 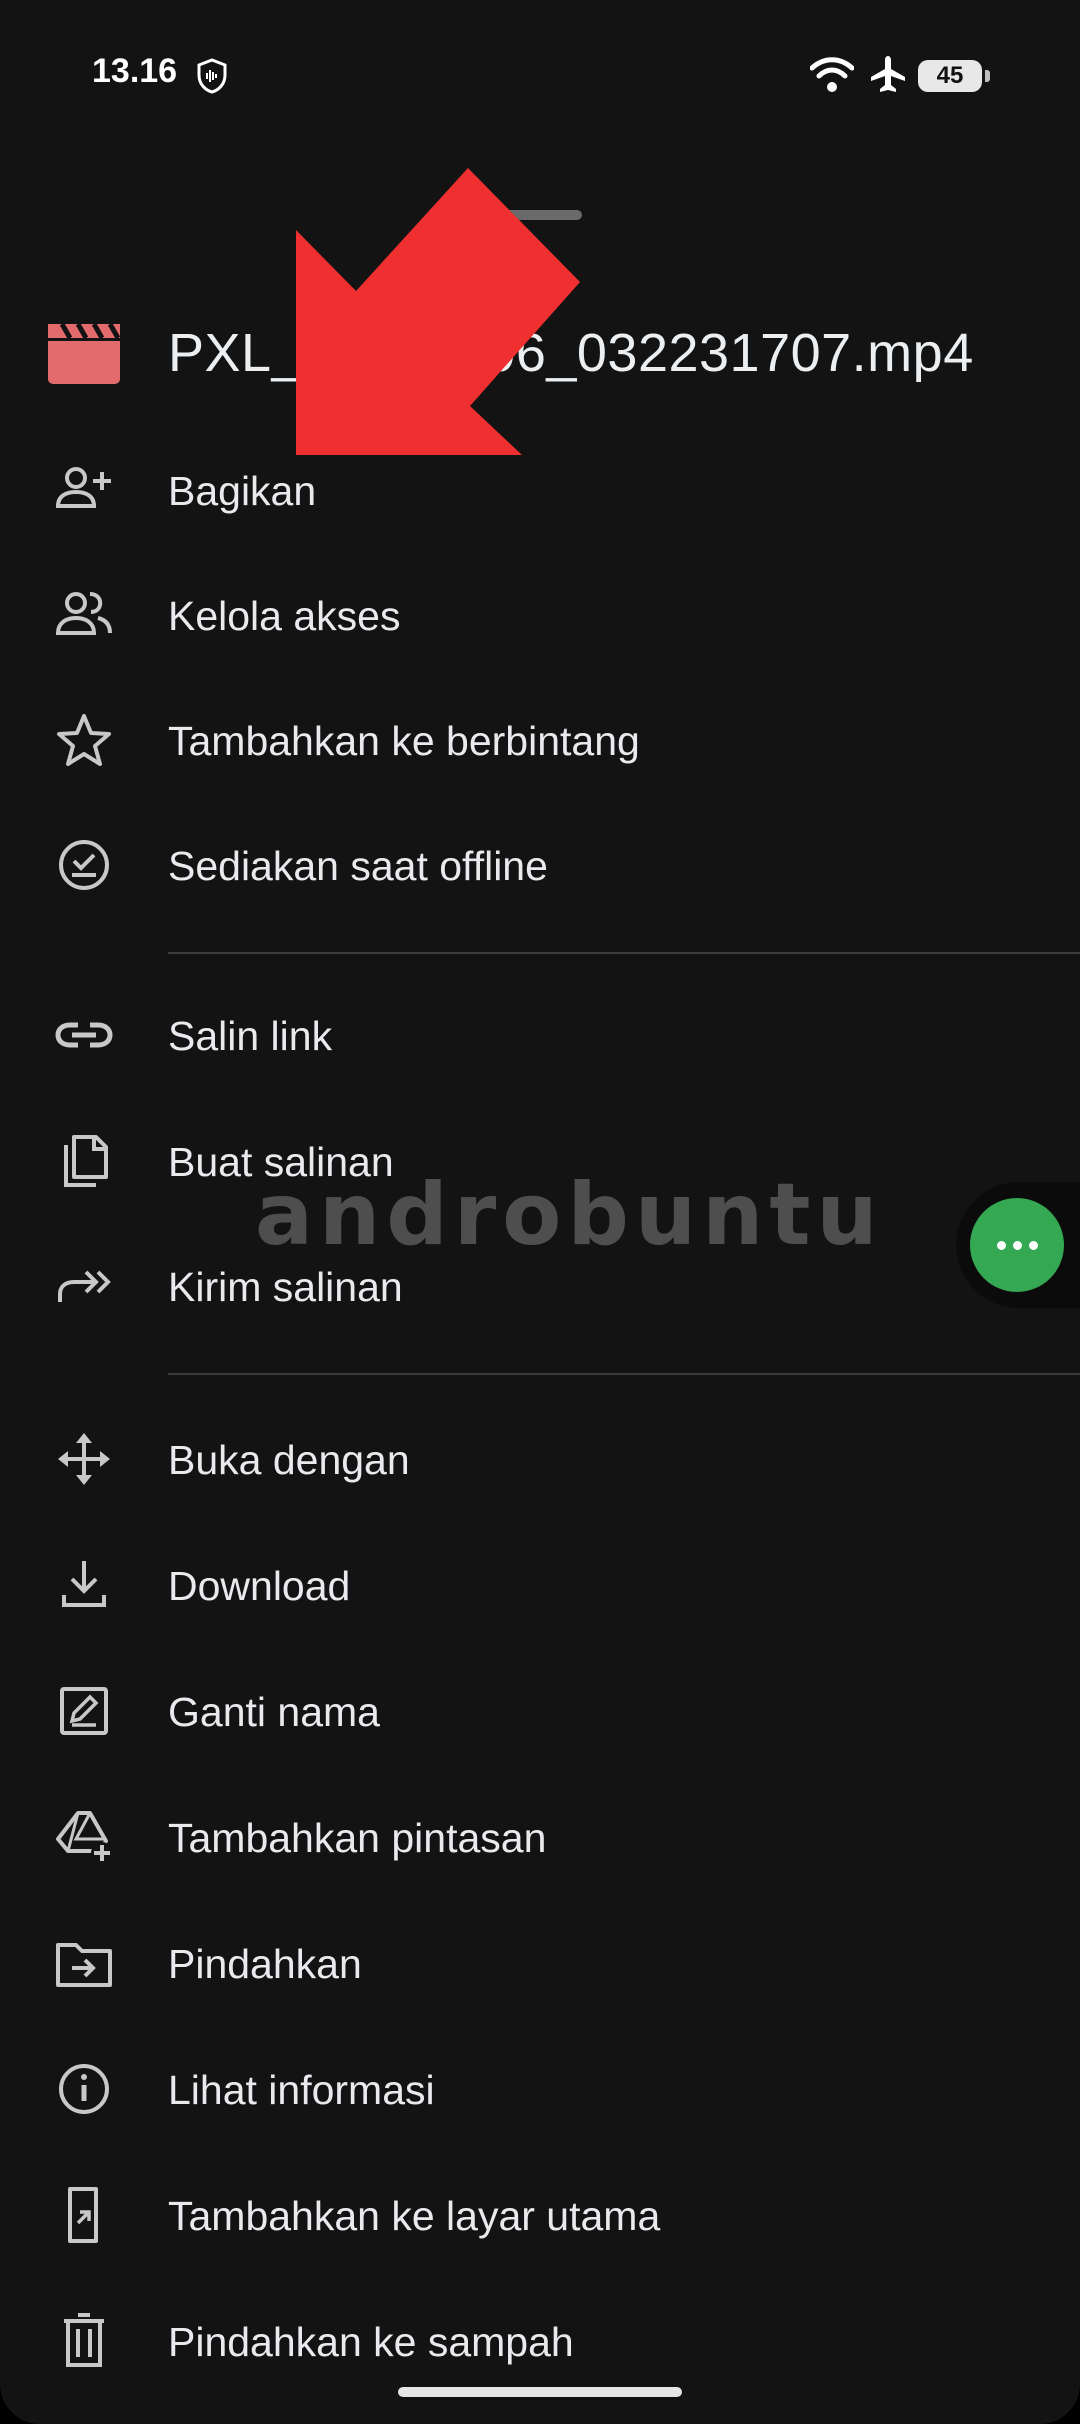 What do you see at coordinates (86, 1161) in the screenshot?
I see `copy-icon` at bounding box center [86, 1161].